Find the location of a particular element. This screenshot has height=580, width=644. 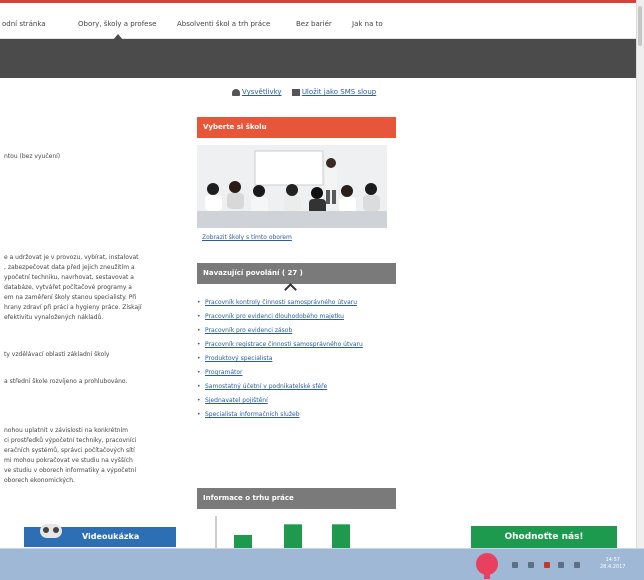

save-sms-link: Uložit jako SMS sloup is located at coordinates (339, 92).